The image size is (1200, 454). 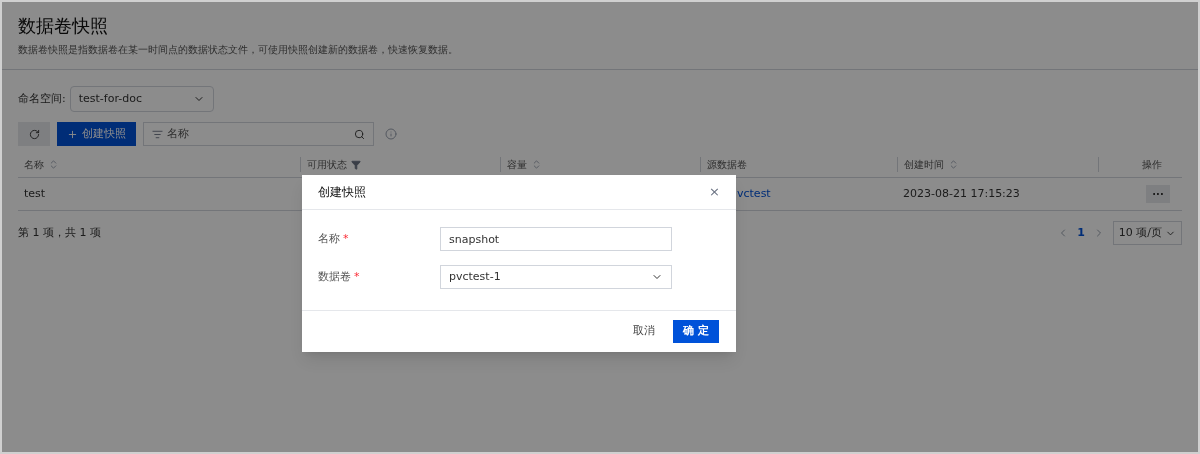 I want to click on page-size-select: 10 项/页, so click(x=1147, y=233).